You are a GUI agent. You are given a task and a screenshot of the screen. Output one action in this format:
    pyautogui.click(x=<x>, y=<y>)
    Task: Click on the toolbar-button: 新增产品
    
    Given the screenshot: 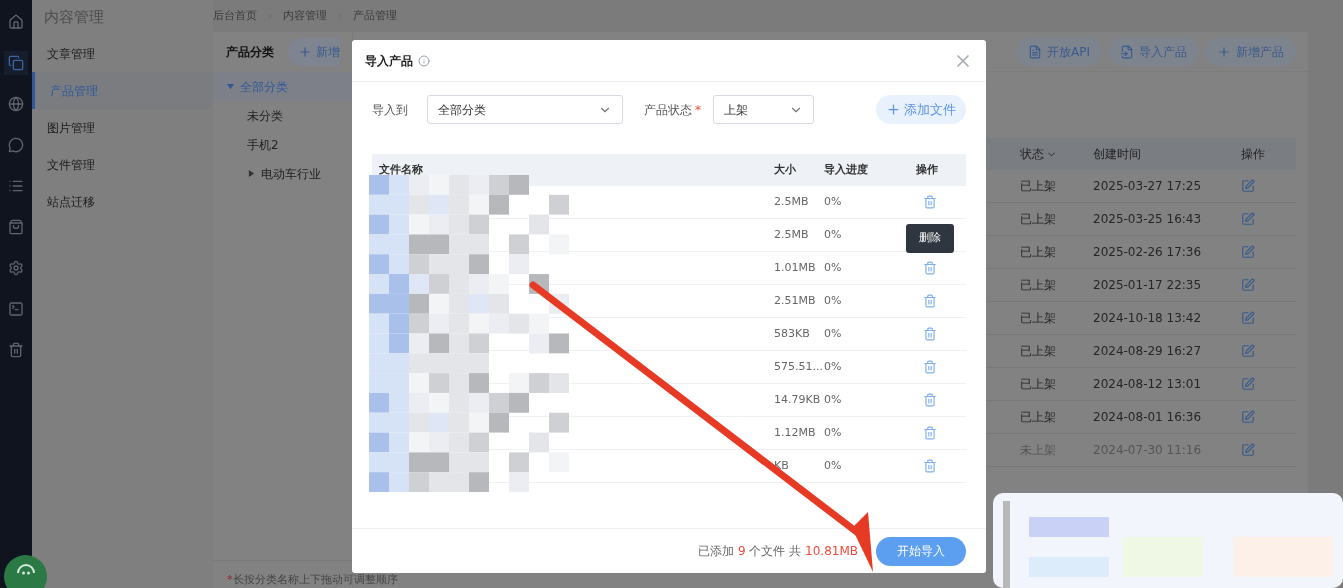 What is the action you would take?
    pyautogui.click(x=1250, y=51)
    